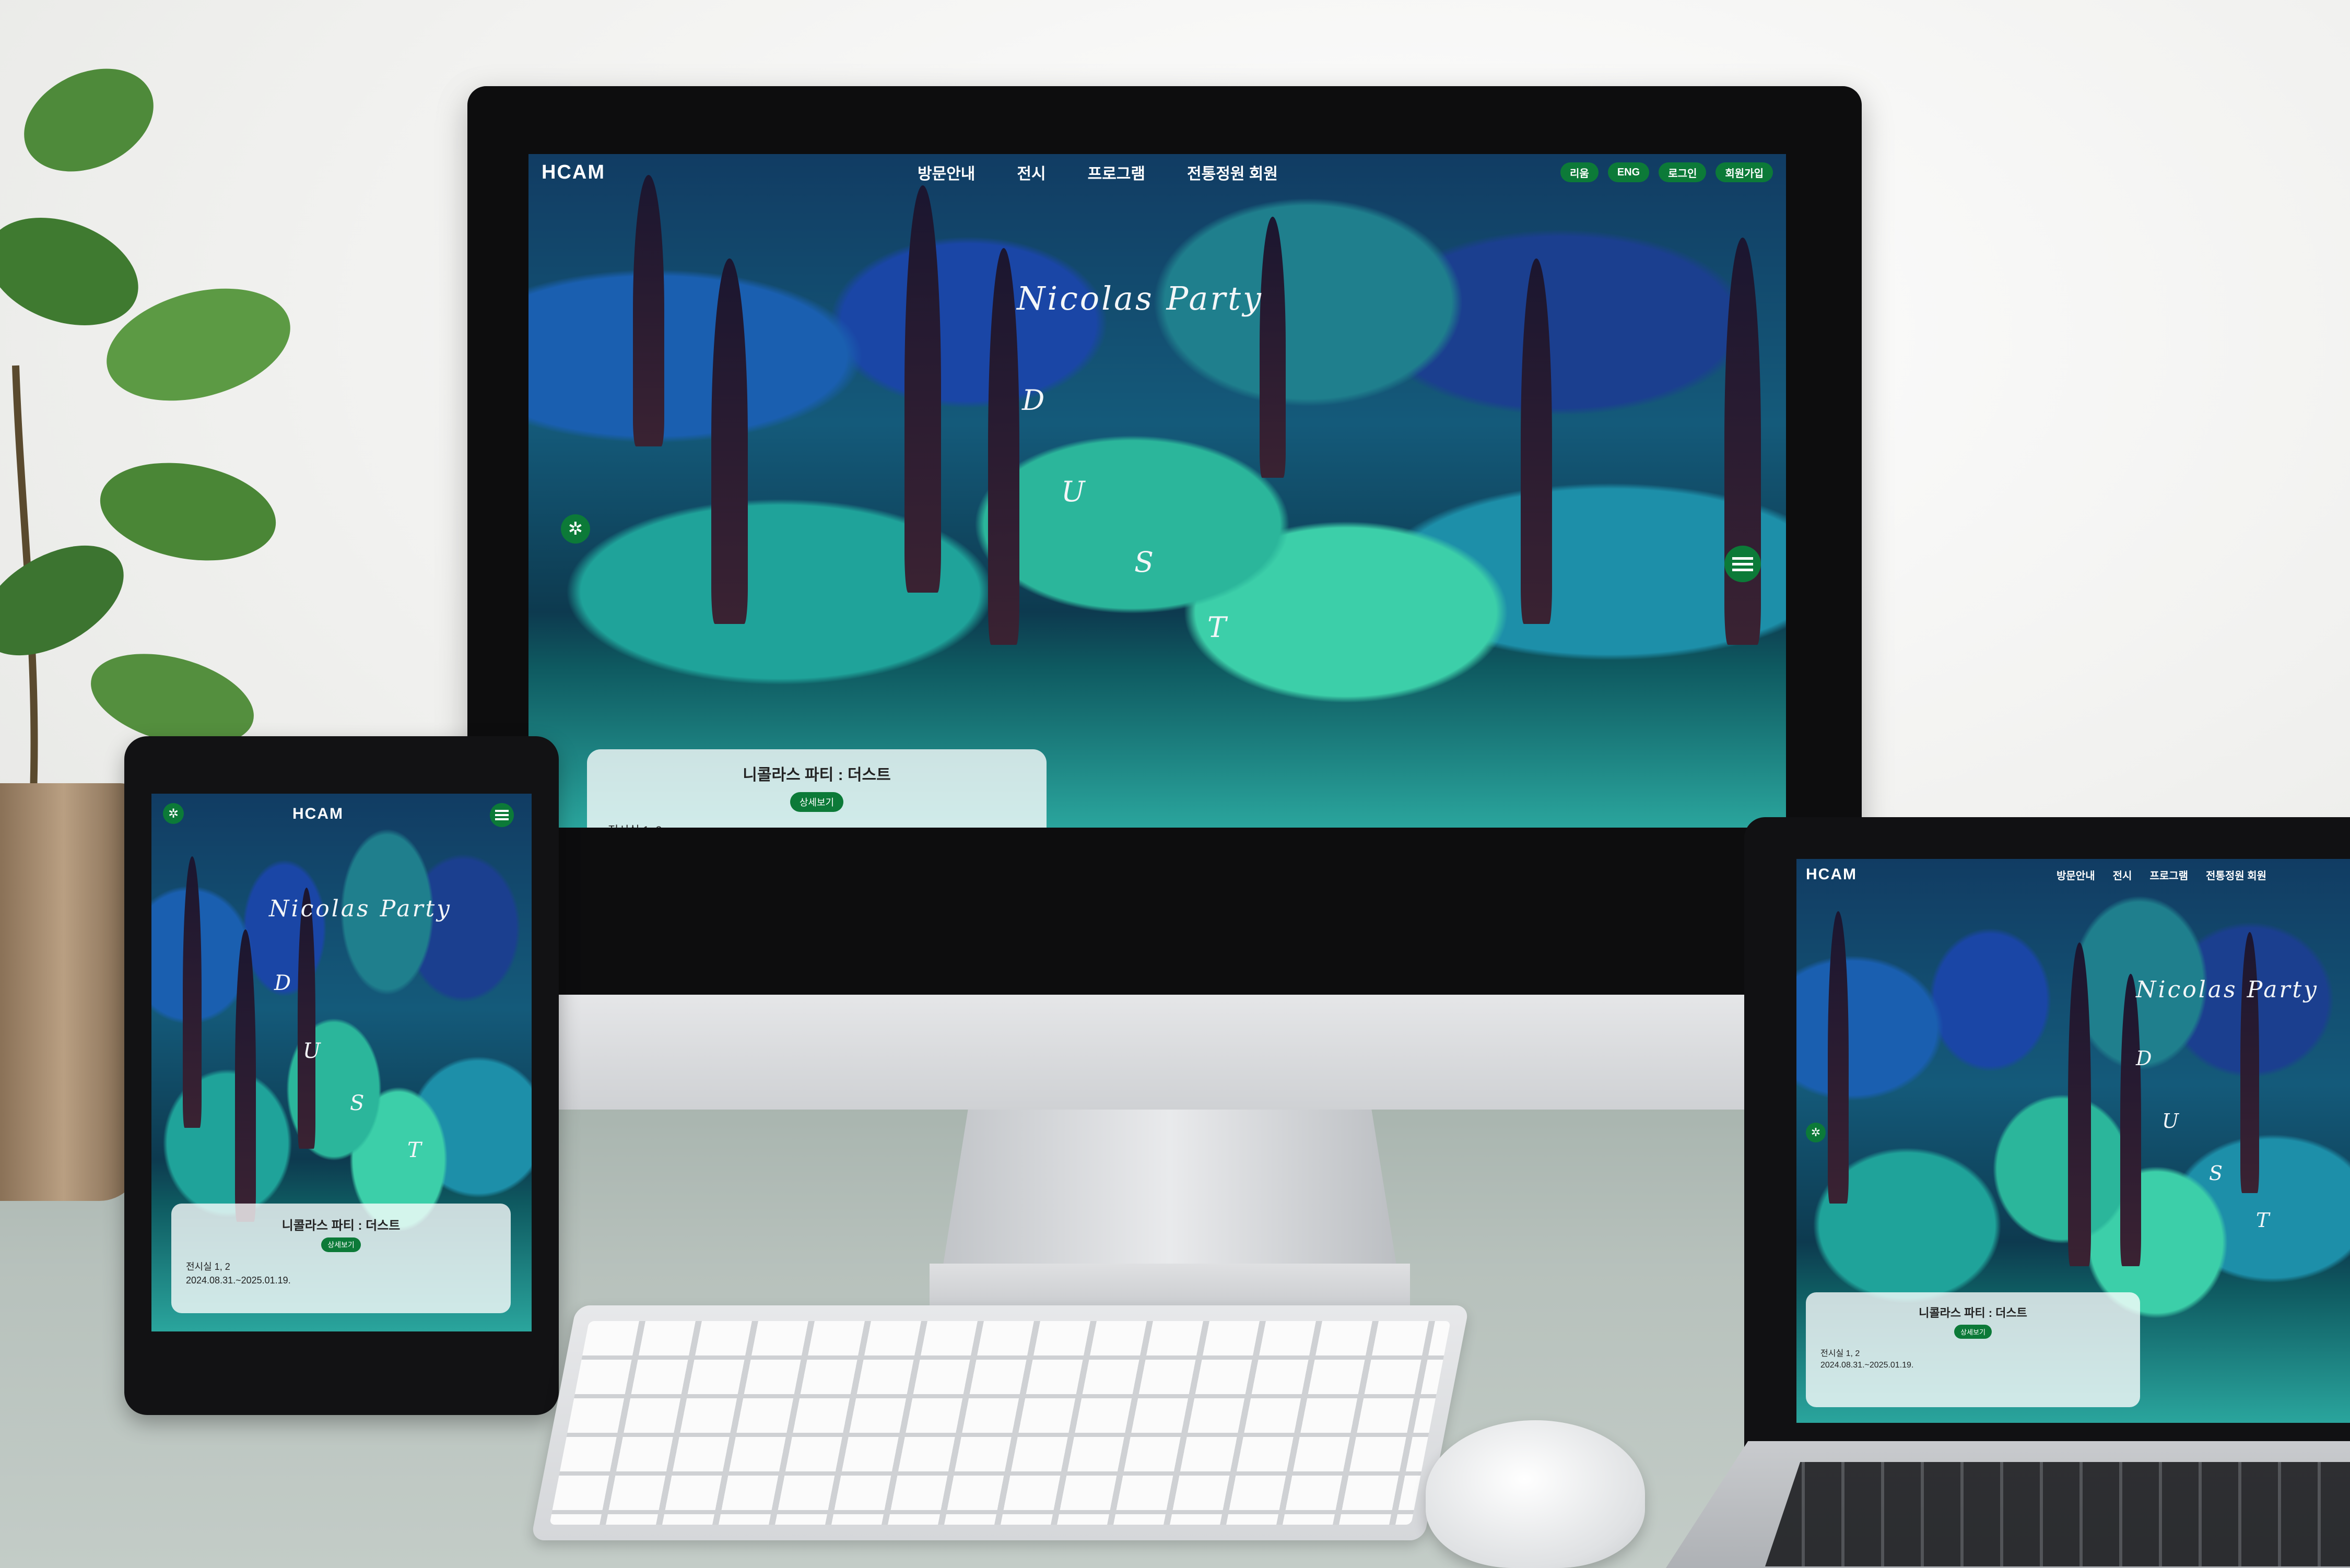 This screenshot has height=1568, width=2350. I want to click on login-link: 로그인, so click(1683, 172).